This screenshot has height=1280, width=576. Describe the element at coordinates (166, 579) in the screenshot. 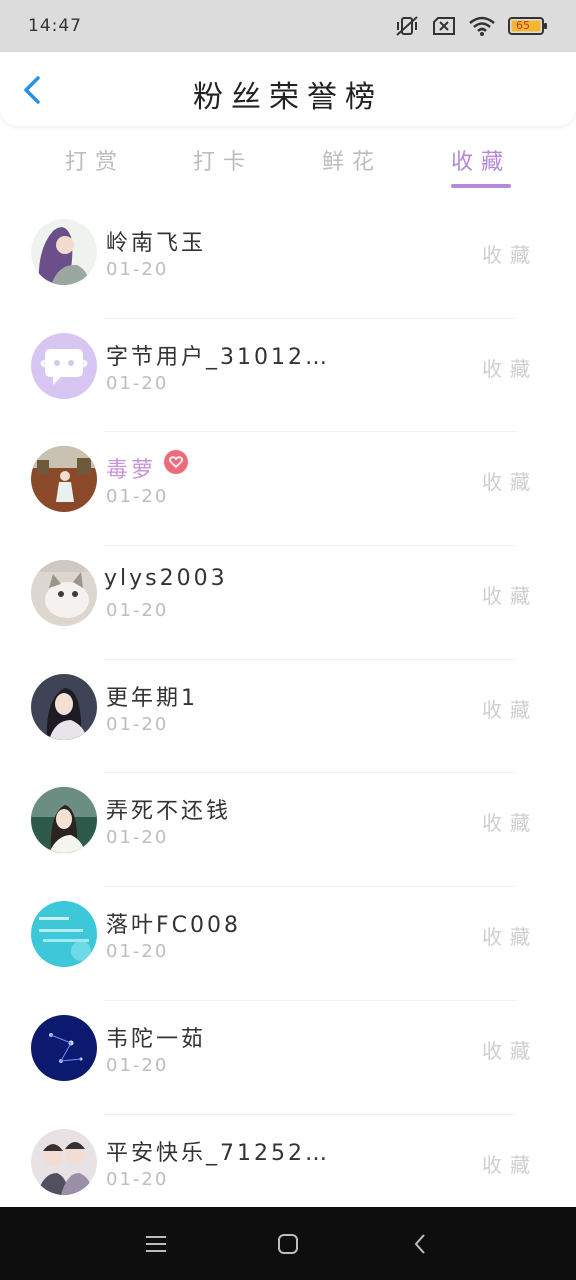

I see `fan-name: ylys2003` at that location.